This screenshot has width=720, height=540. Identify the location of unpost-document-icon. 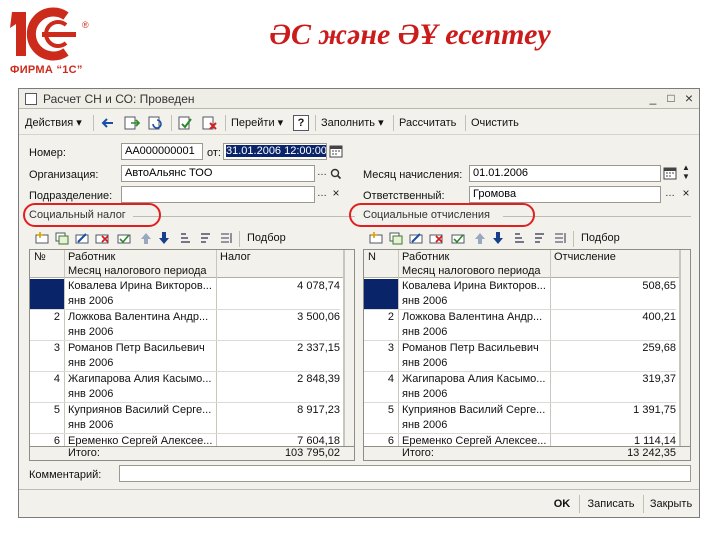
(210, 123).